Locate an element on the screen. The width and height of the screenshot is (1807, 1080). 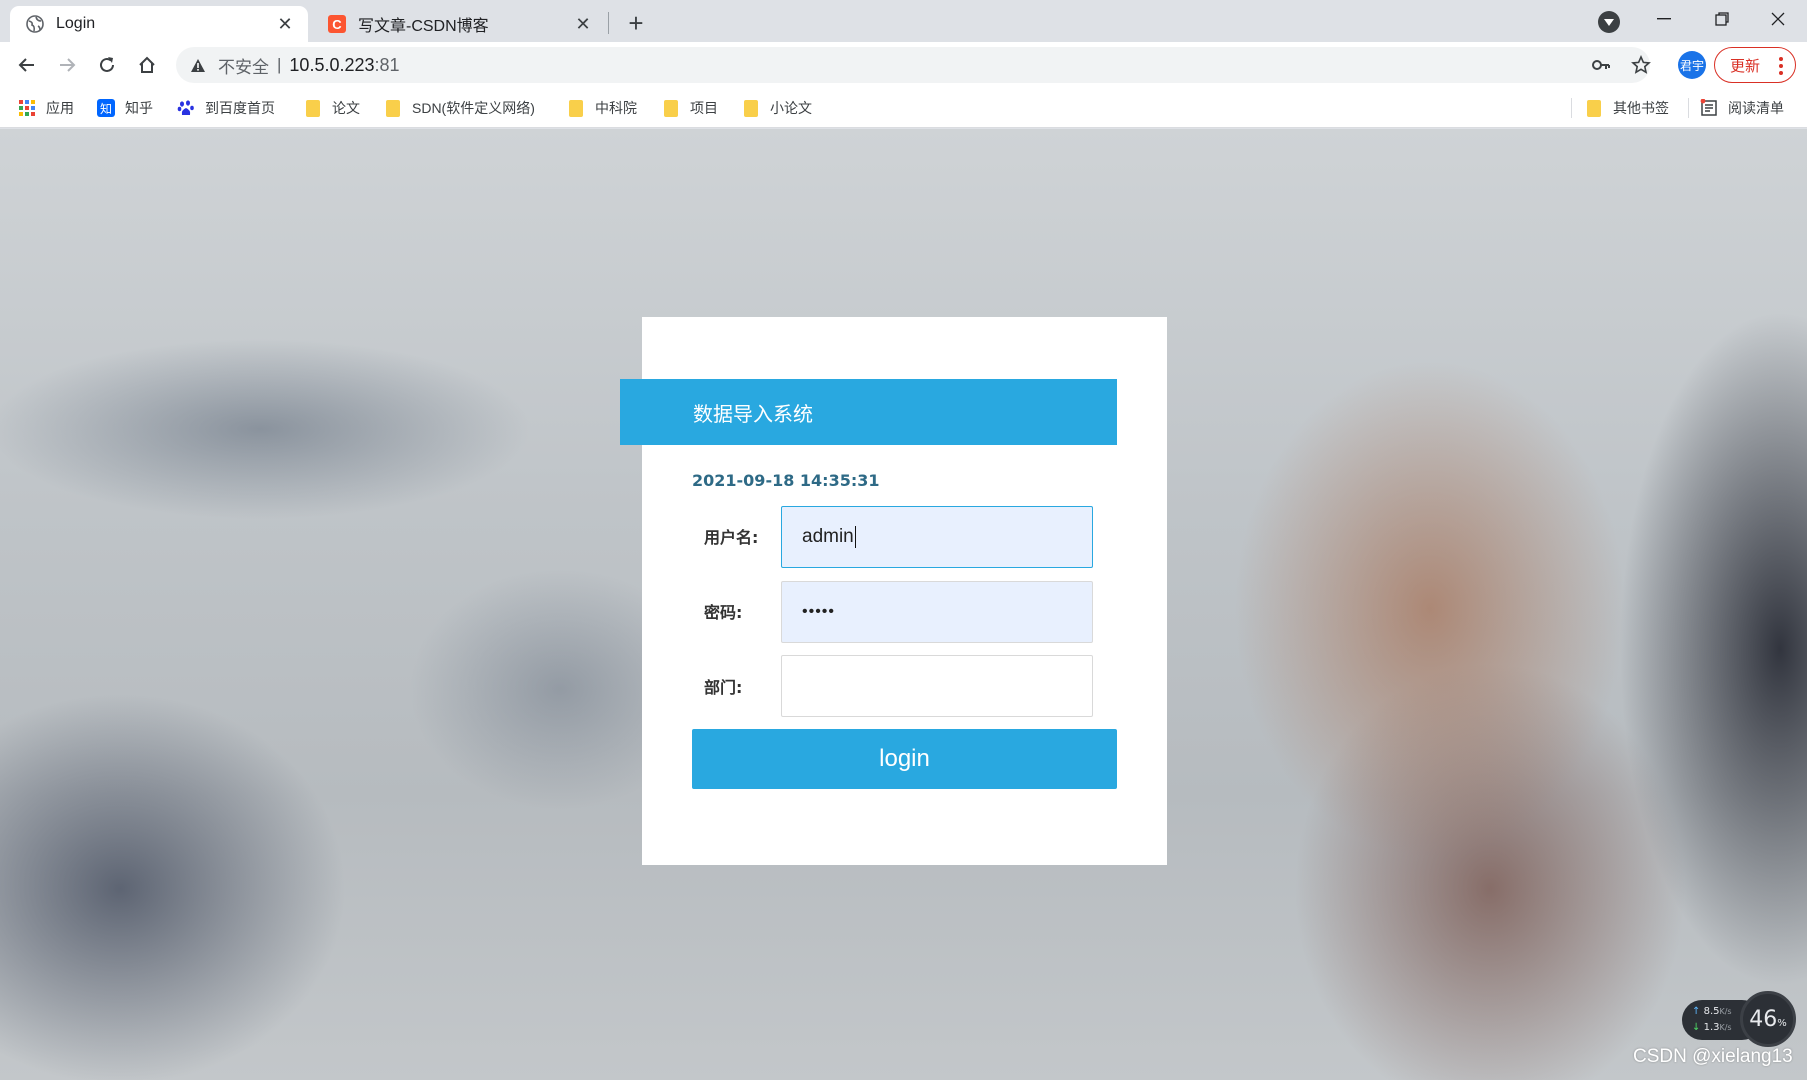
bookmark-folder-lunwen: 论文 is located at coordinates (332, 108).